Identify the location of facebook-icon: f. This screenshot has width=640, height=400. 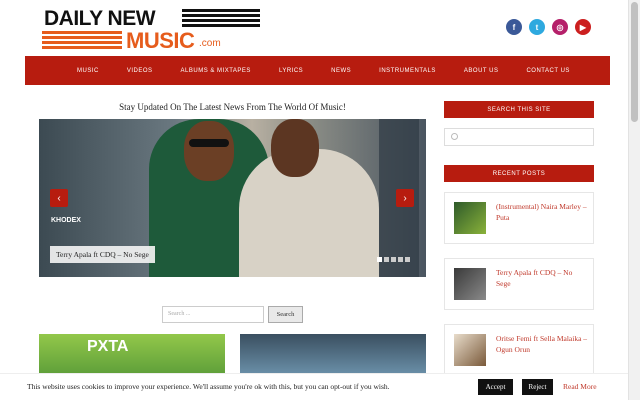
(514, 27).